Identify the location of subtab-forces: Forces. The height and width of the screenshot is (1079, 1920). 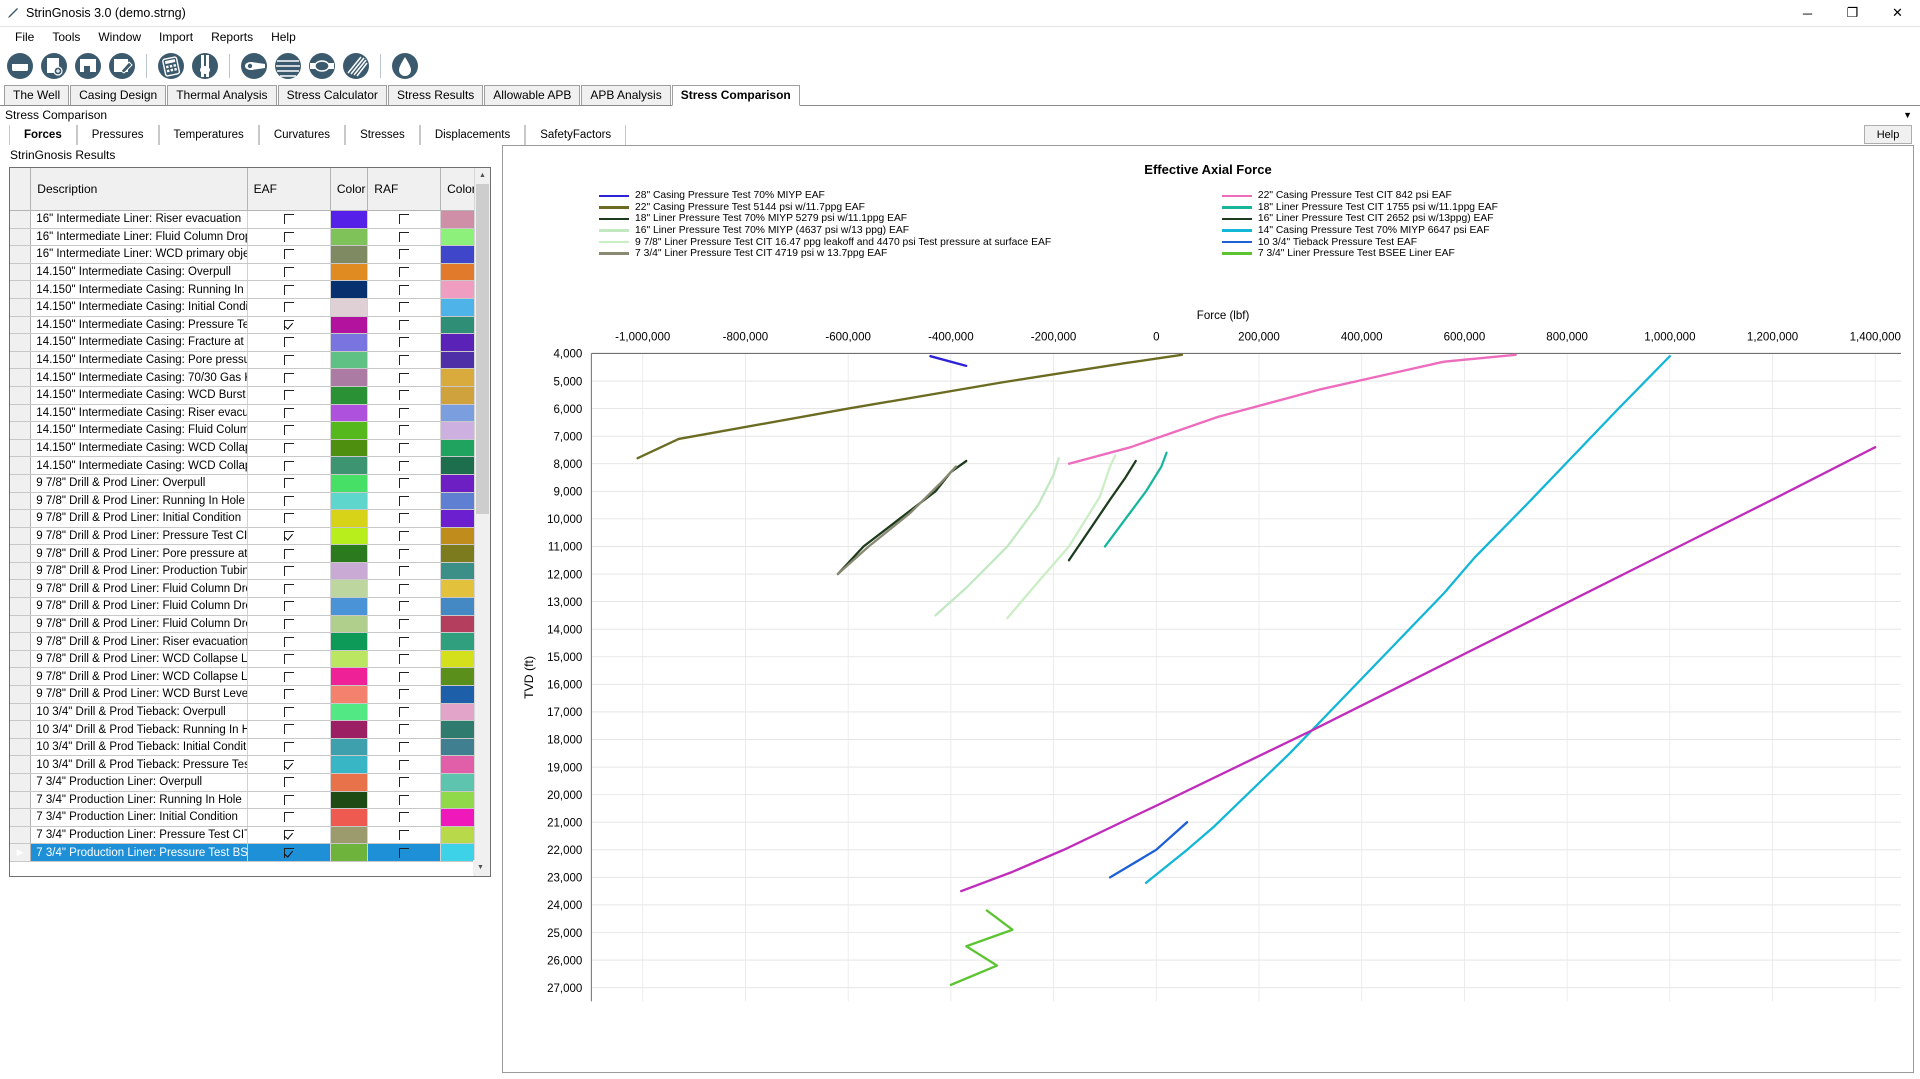
(43, 135).